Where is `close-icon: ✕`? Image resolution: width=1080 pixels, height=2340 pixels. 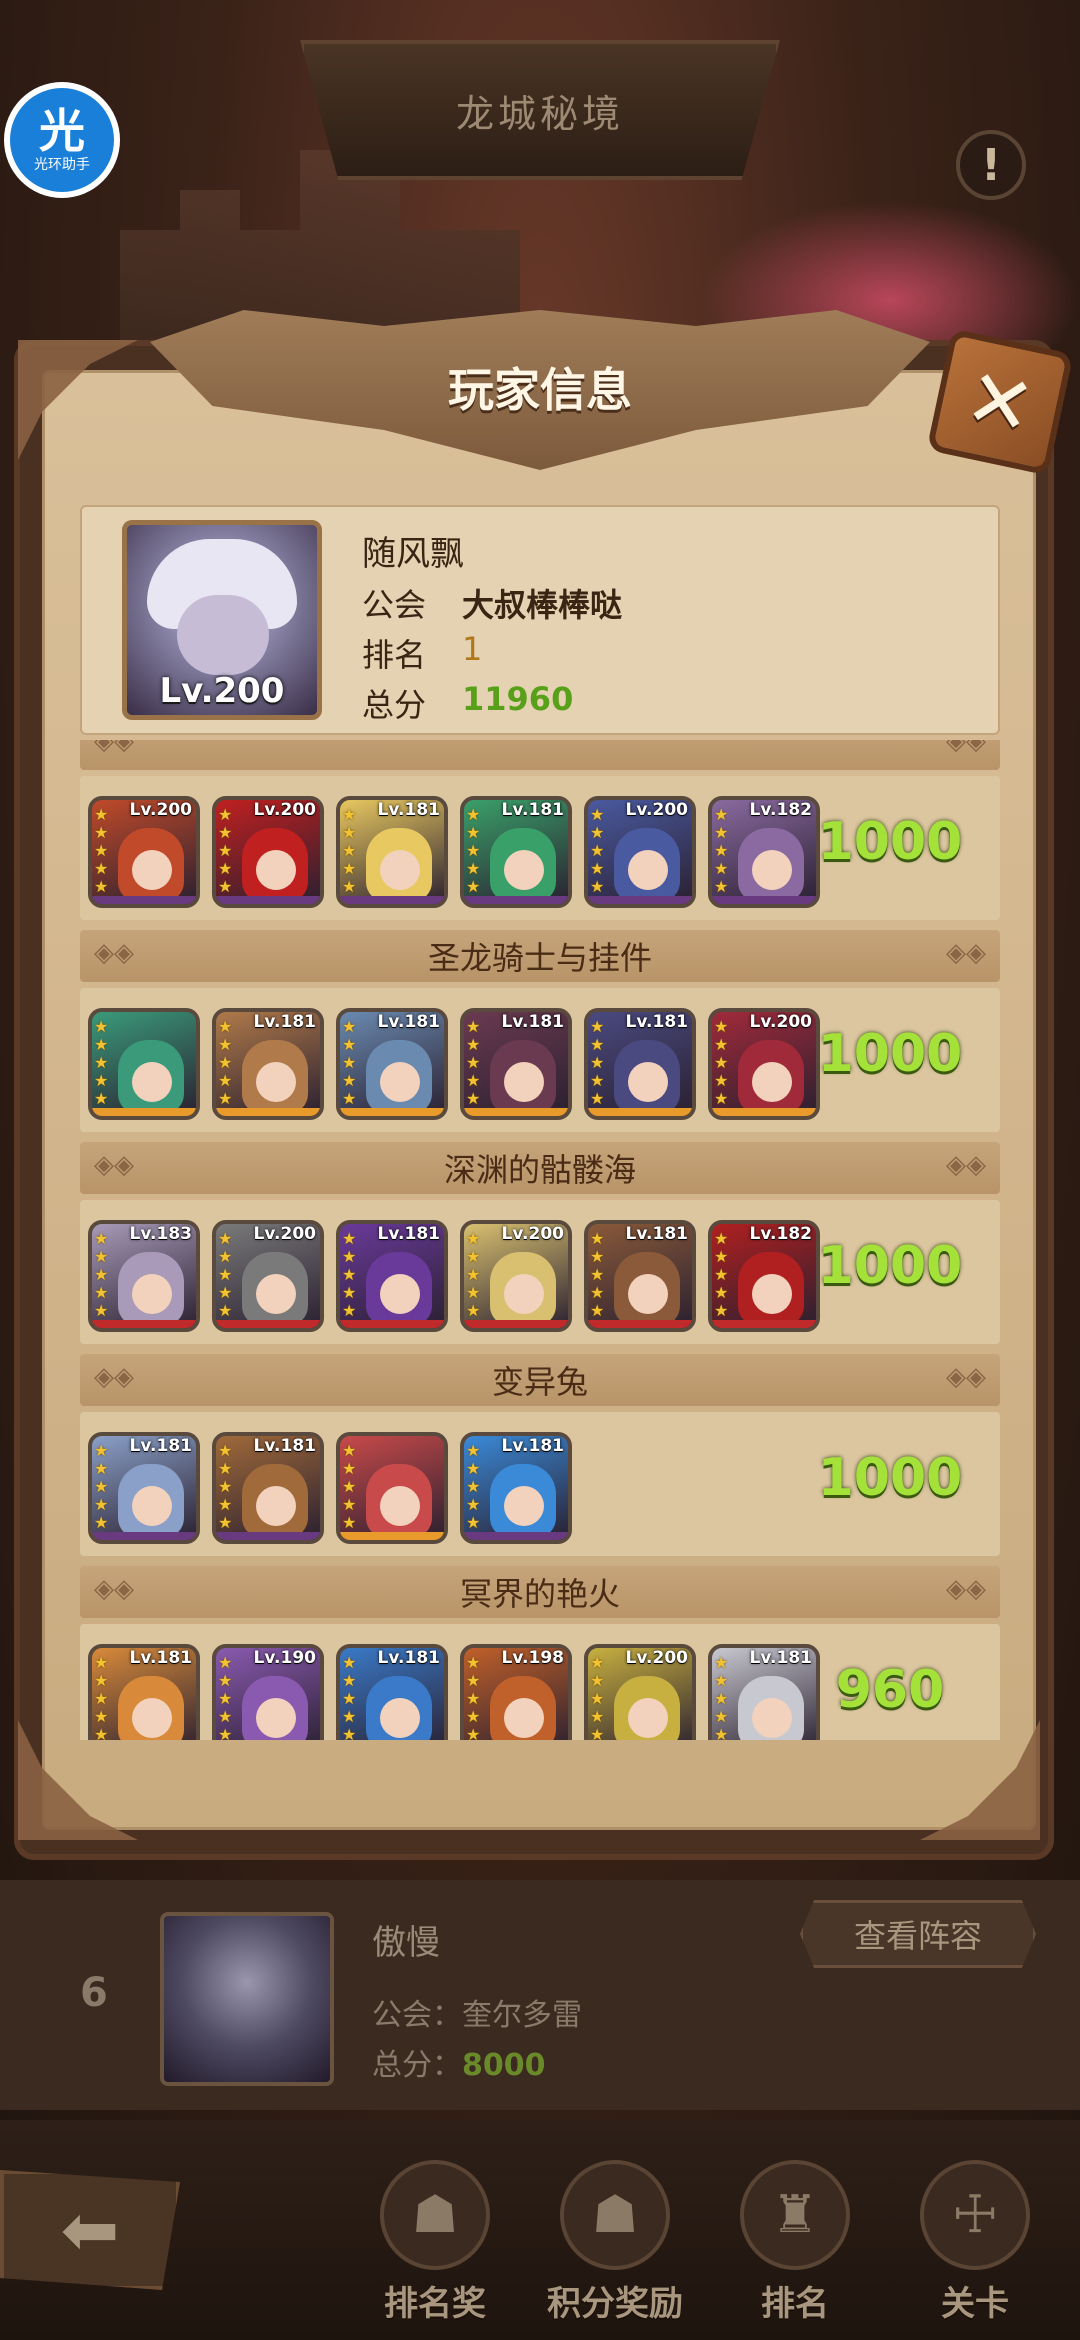
close-icon: ✕ is located at coordinates (1000, 402).